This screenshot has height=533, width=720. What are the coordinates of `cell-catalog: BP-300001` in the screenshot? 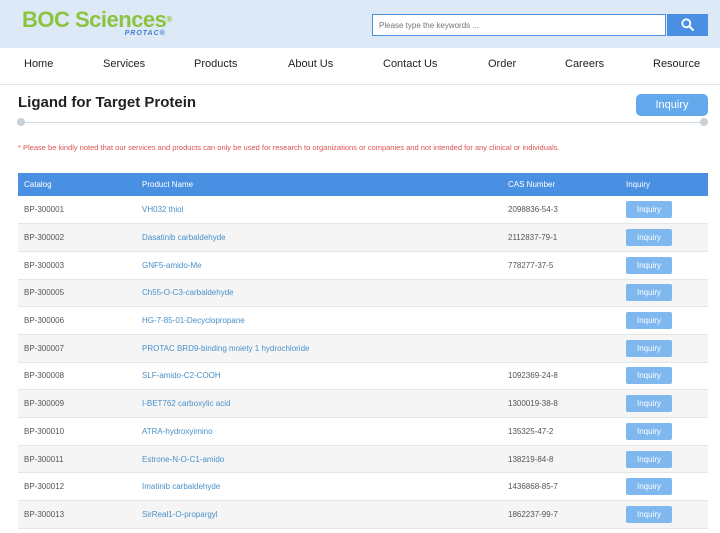 It's located at (44, 210).